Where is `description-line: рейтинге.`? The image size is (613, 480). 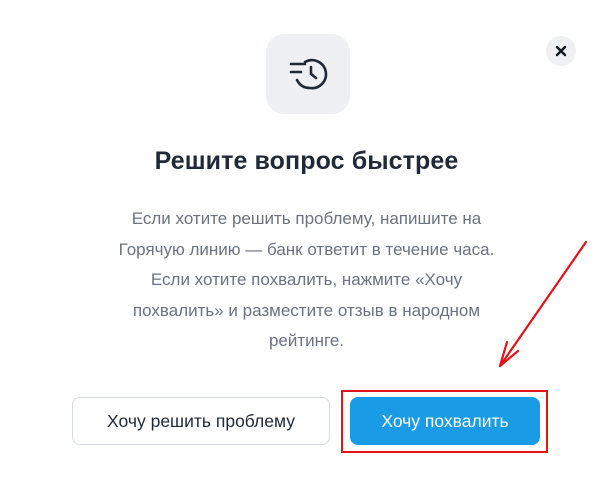
description-line: рейтинге. is located at coordinates (306, 340).